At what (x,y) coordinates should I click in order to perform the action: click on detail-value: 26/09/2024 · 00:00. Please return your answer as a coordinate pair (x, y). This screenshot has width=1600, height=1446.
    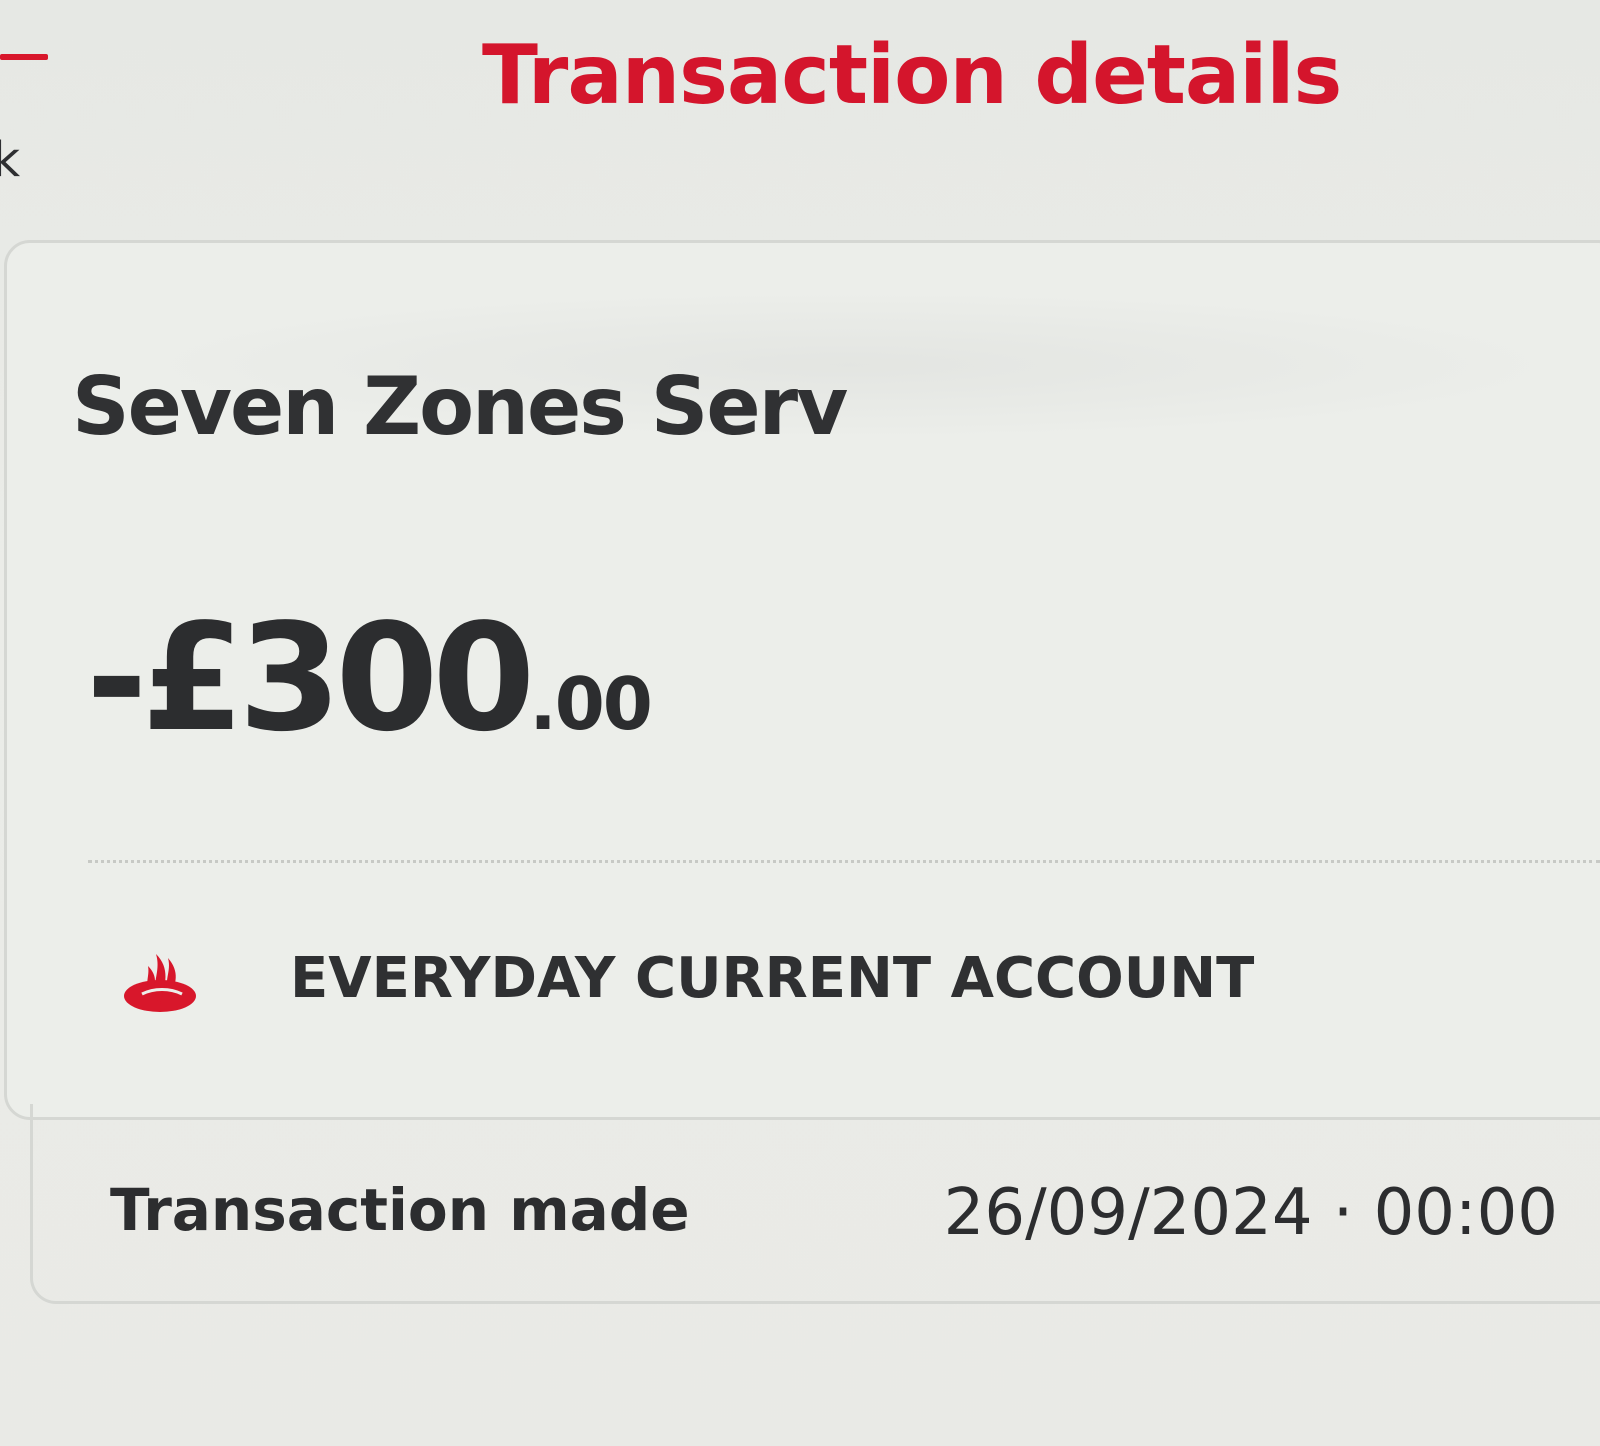
    Looking at the image, I should click on (1250, 1213).